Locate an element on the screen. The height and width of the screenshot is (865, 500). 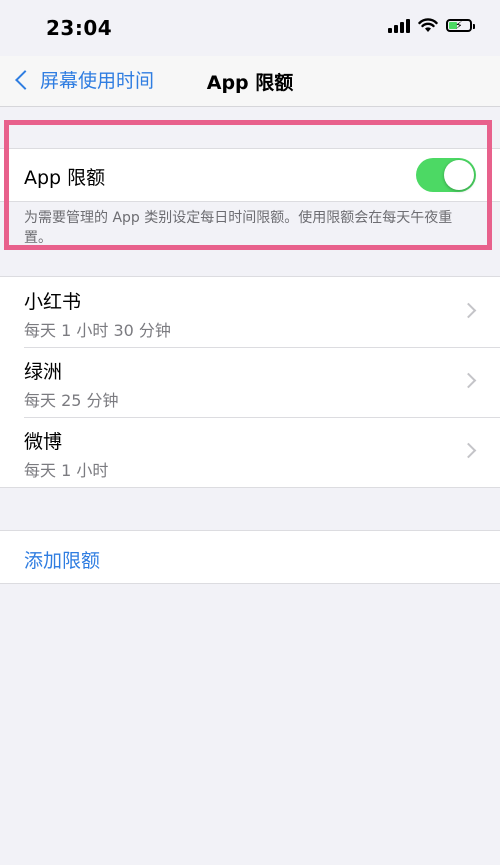
app-limits-label: App 限额 is located at coordinates (65, 178).